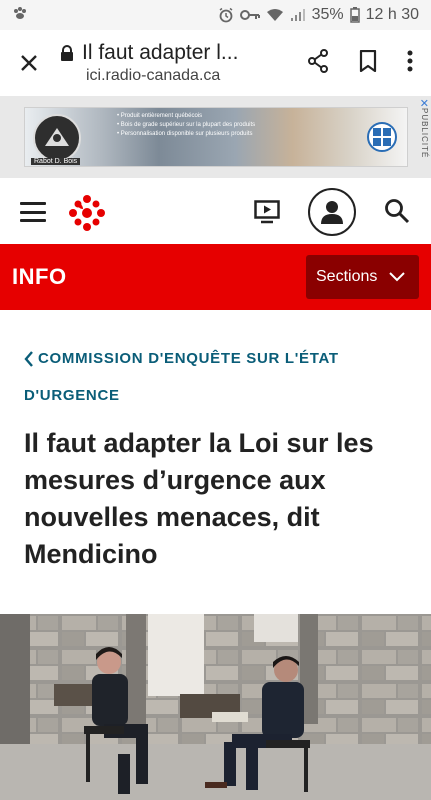 The image size is (431, 800). I want to click on ad-label: PUBLICITÉ, so click(424, 133).